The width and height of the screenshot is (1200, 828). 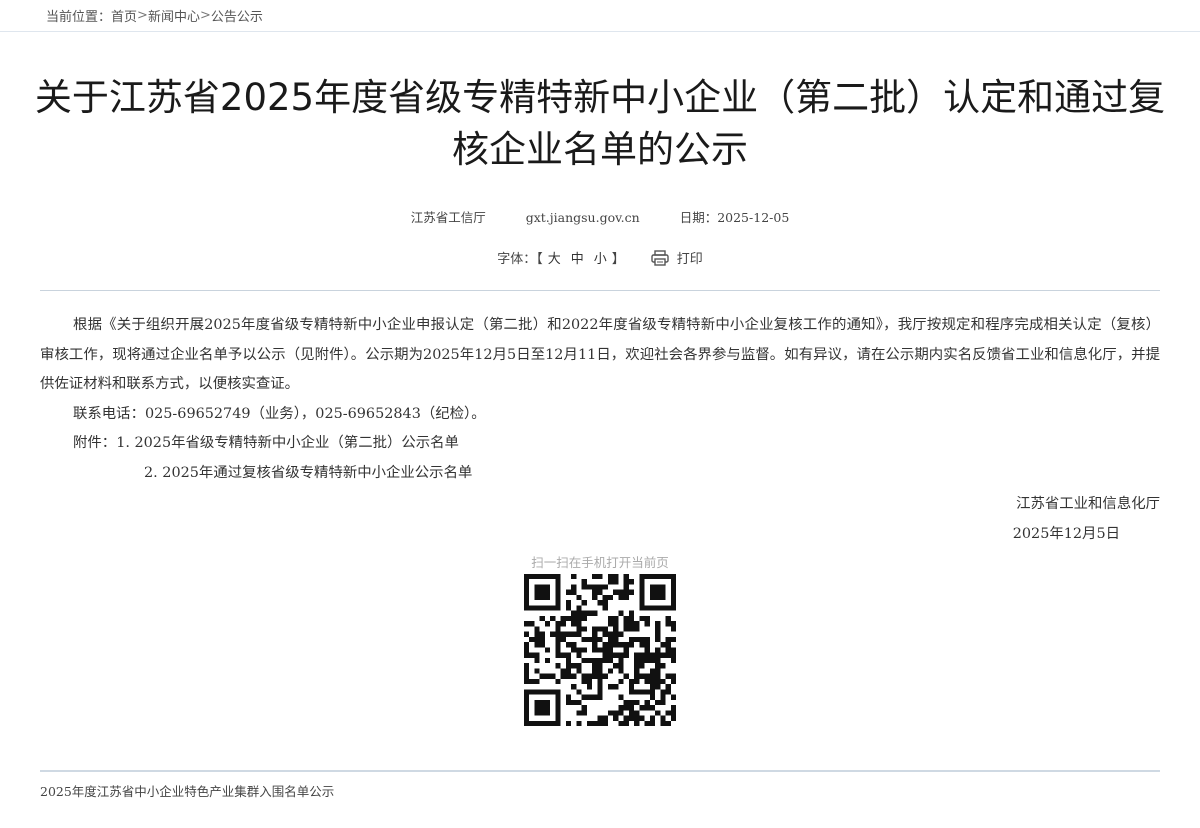 What do you see at coordinates (753, 217) in the screenshot?
I see `article-date: 2025-12-05` at bounding box center [753, 217].